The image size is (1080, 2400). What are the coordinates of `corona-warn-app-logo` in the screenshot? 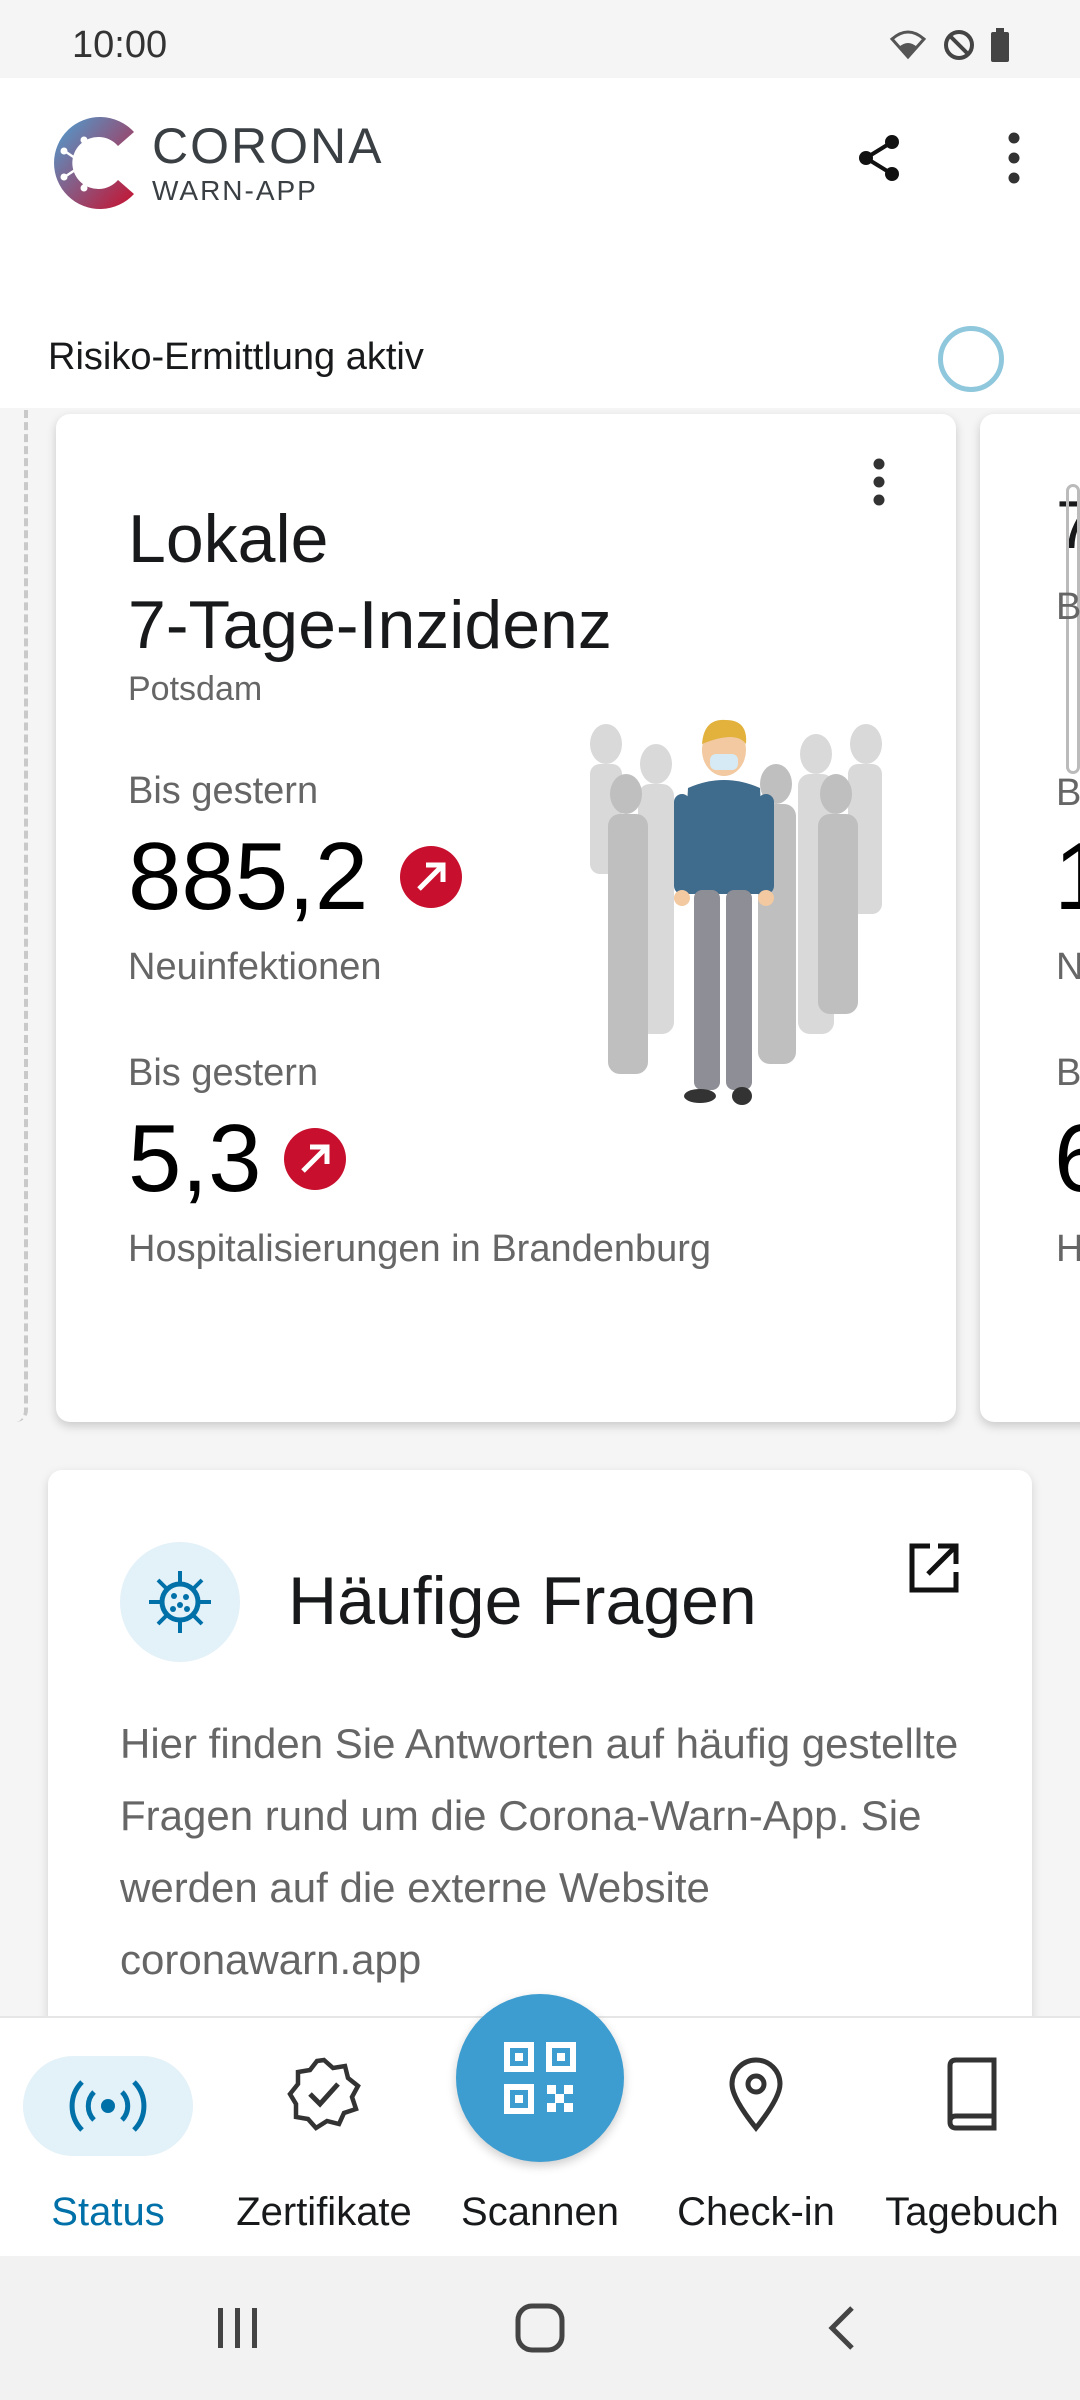 It's located at (94, 163).